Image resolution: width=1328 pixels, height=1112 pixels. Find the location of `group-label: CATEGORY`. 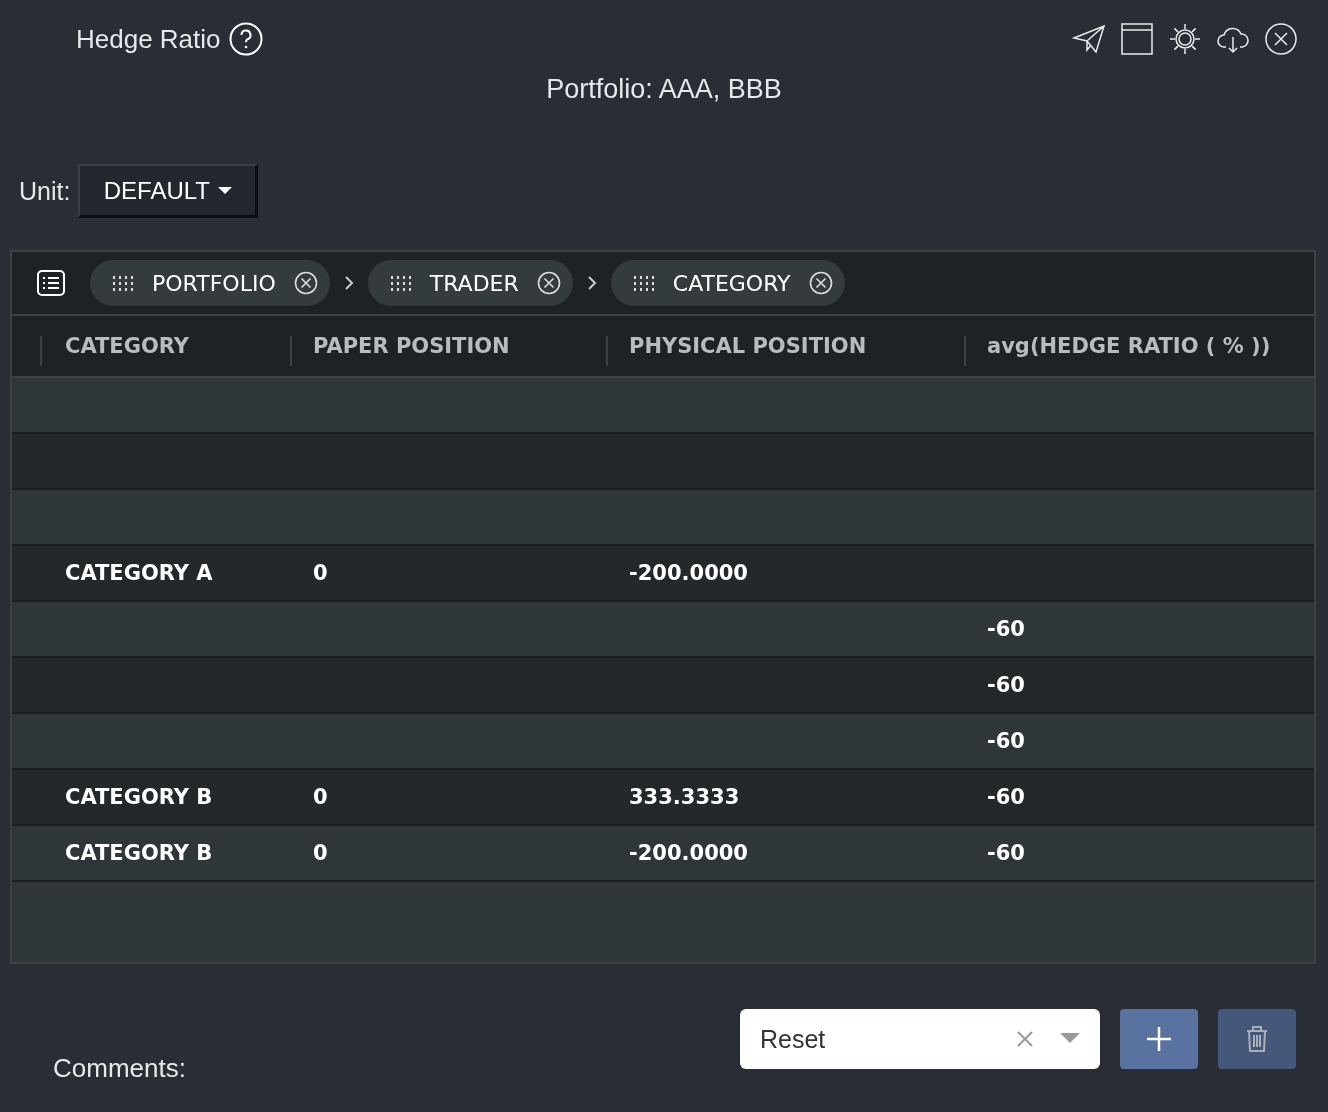

group-label: CATEGORY is located at coordinates (731, 283).